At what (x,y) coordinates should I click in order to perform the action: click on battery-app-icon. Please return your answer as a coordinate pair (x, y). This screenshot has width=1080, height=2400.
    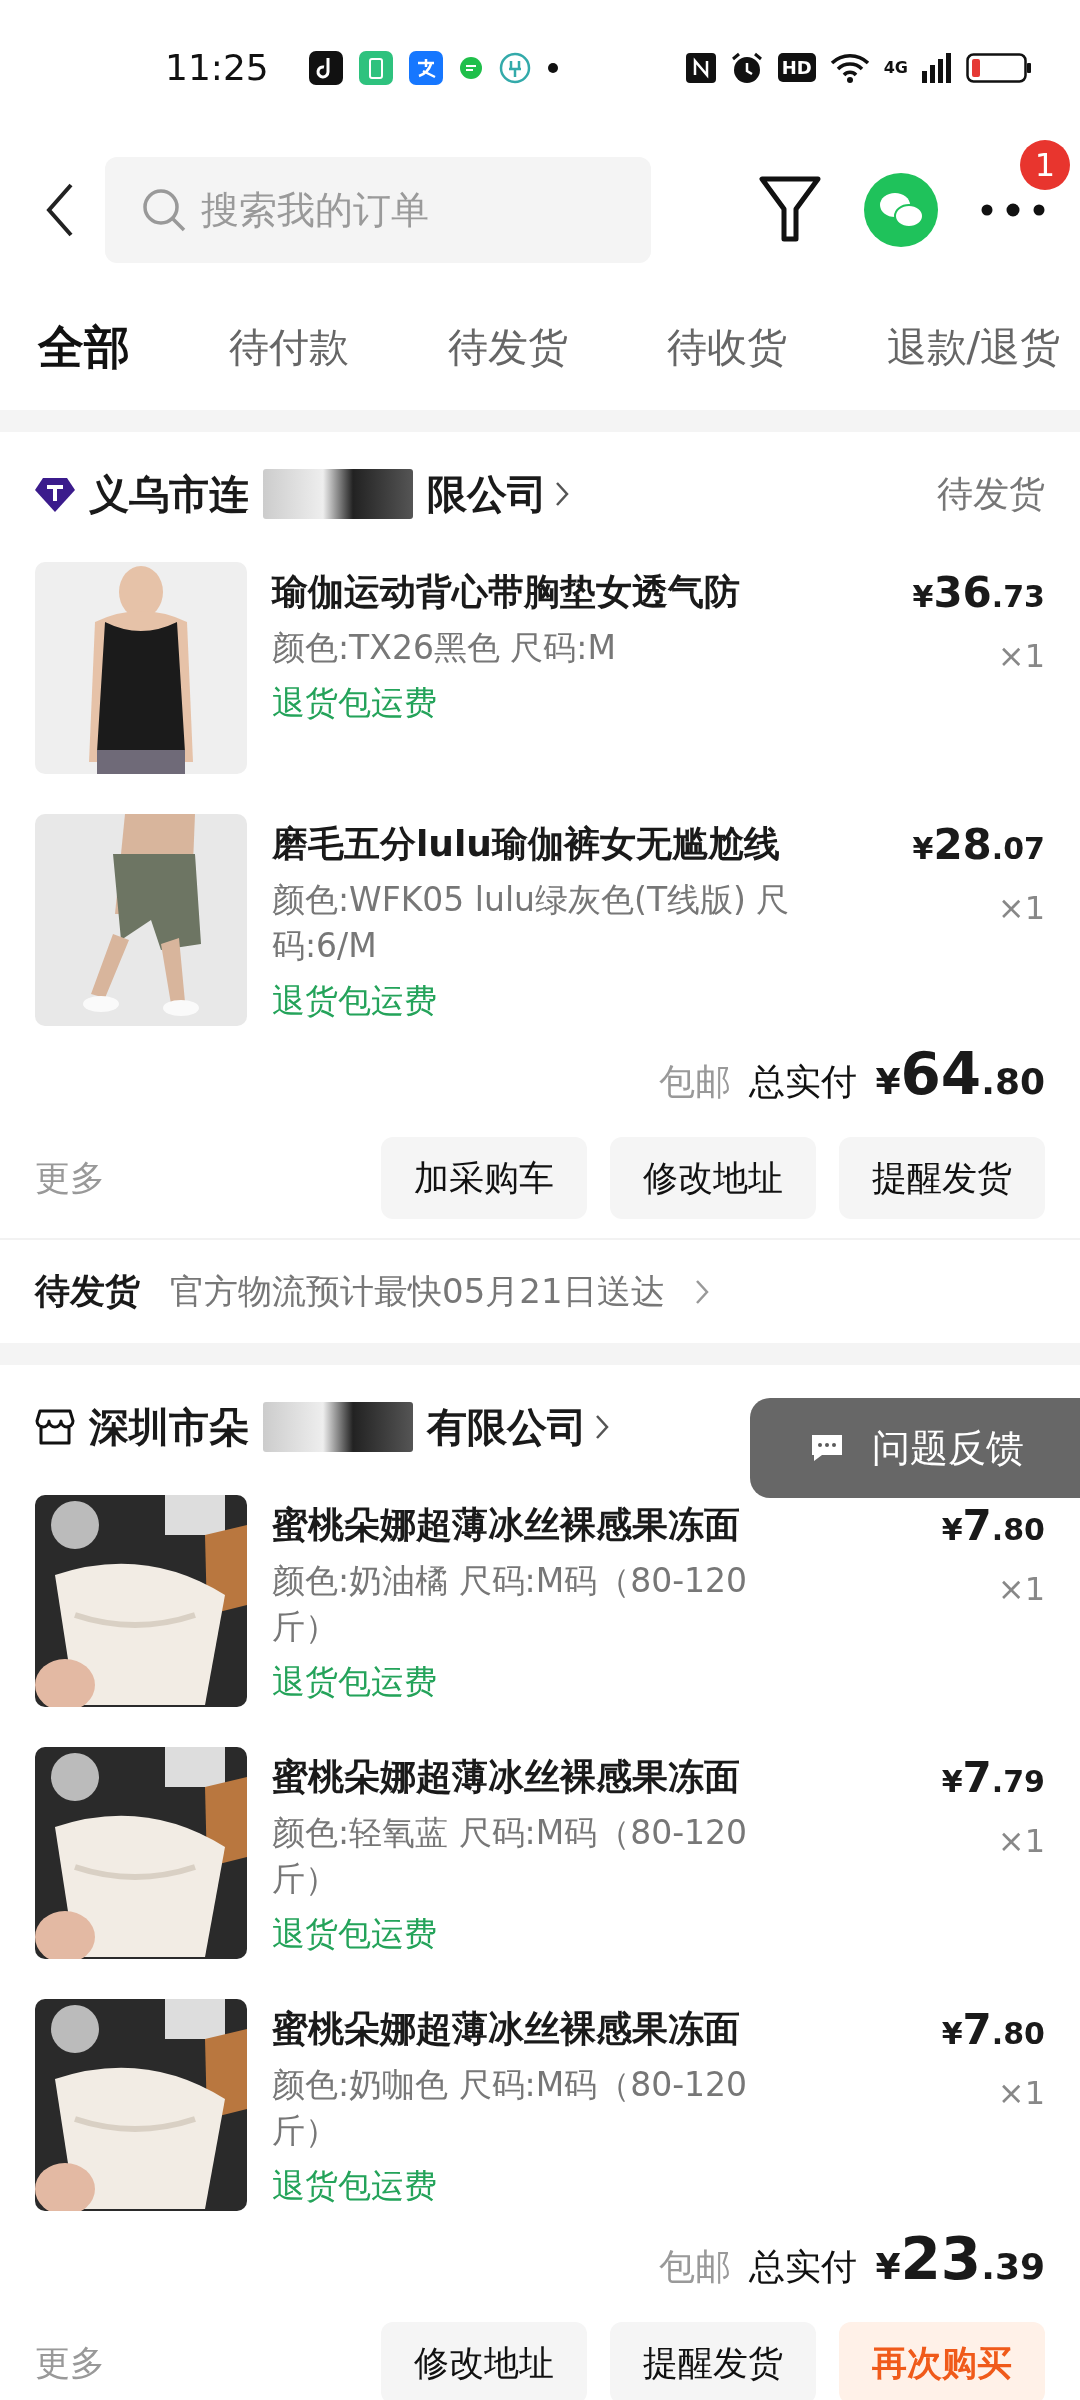
    Looking at the image, I should click on (375, 67).